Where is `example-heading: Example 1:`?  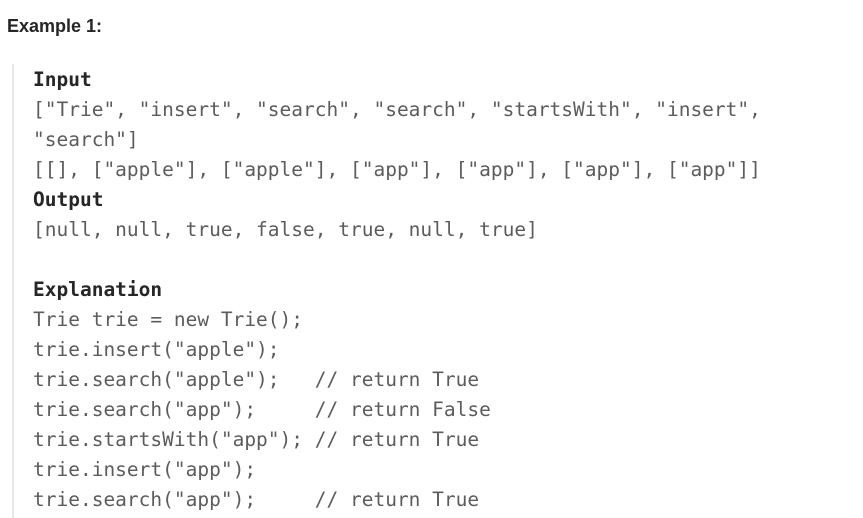 example-heading: Example 1: is located at coordinates (55, 26).